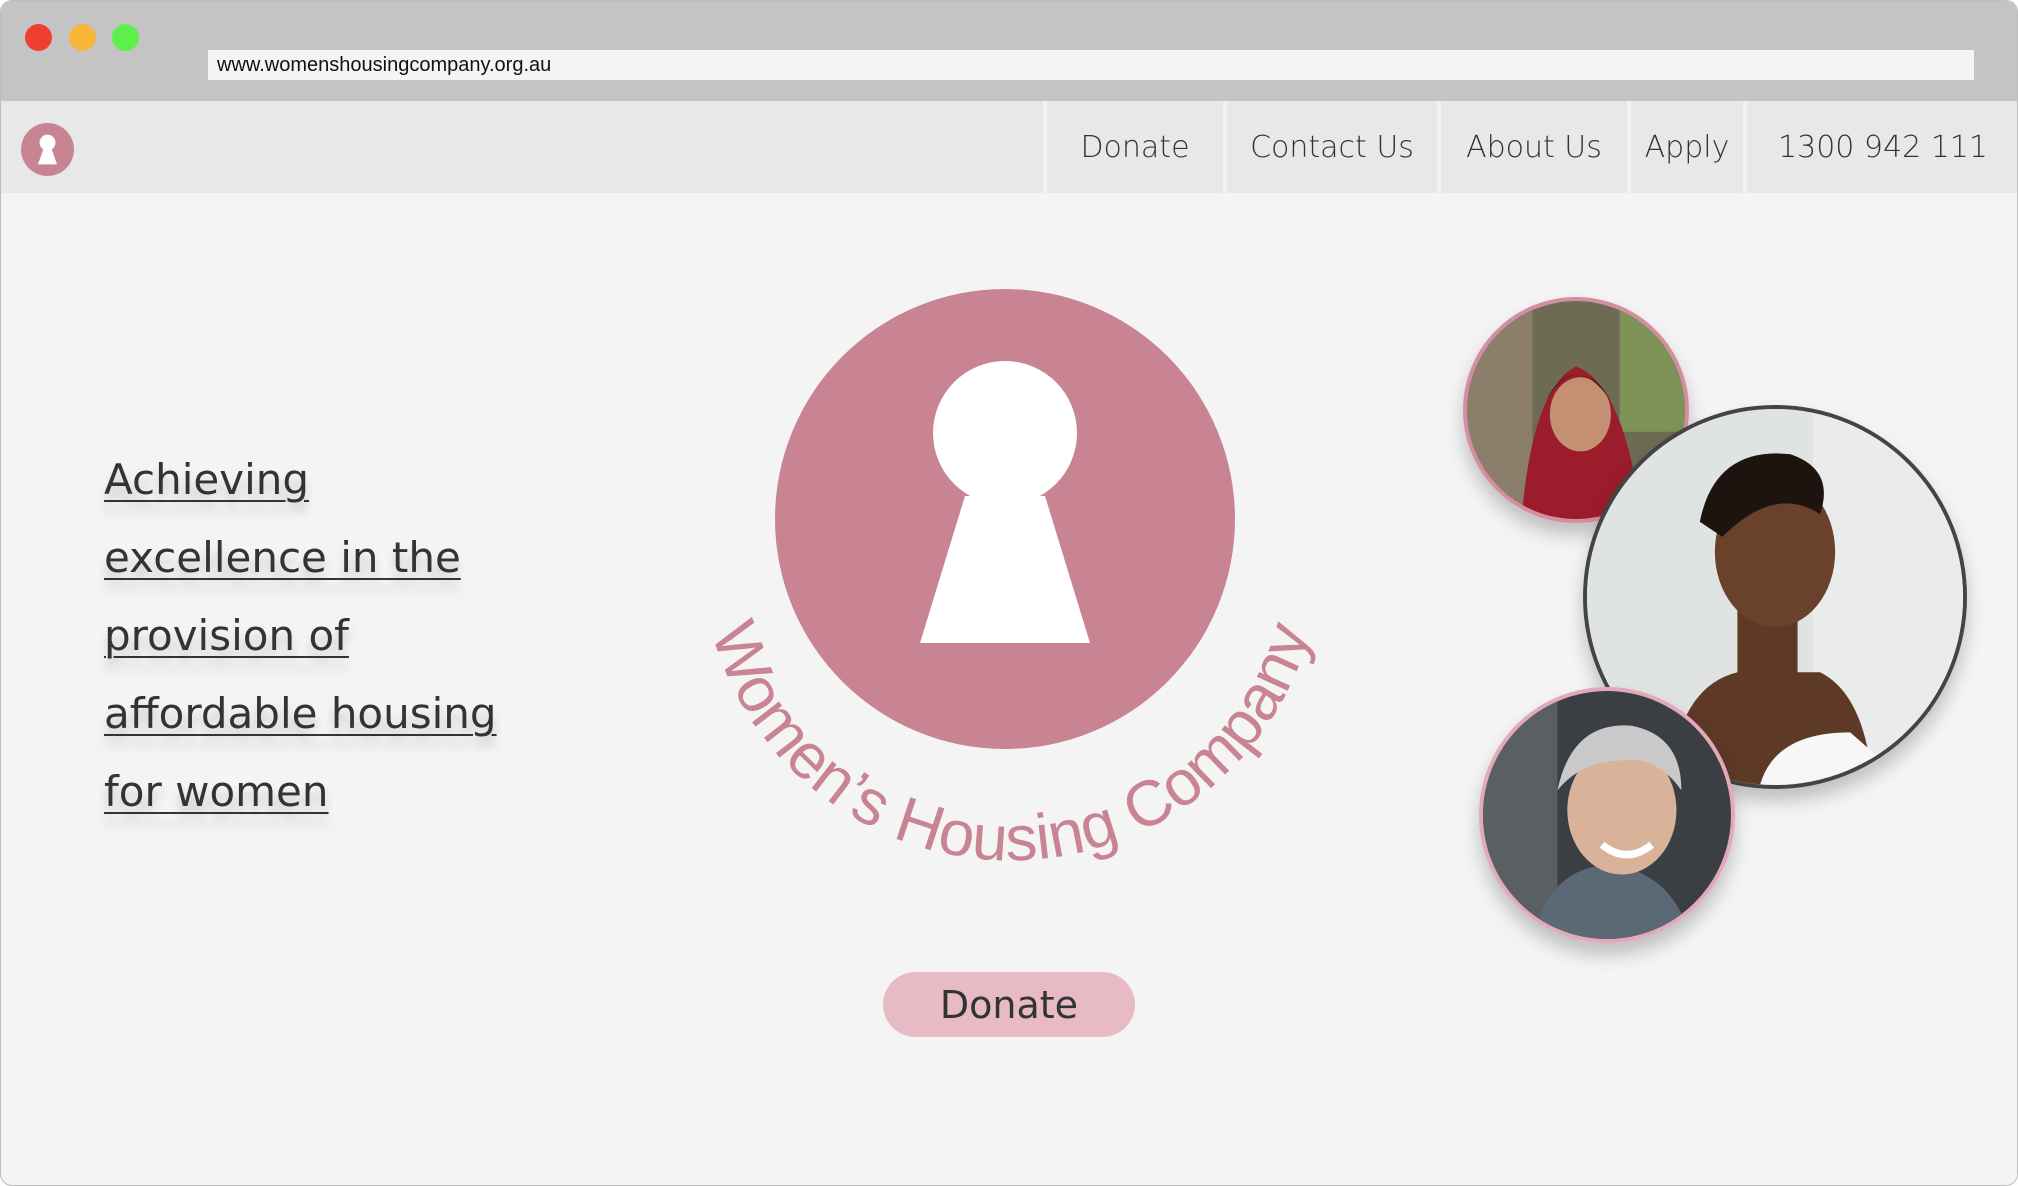 The image size is (2018, 1186). What do you see at coordinates (125, 37) in the screenshot?
I see `maximize-window-button` at bounding box center [125, 37].